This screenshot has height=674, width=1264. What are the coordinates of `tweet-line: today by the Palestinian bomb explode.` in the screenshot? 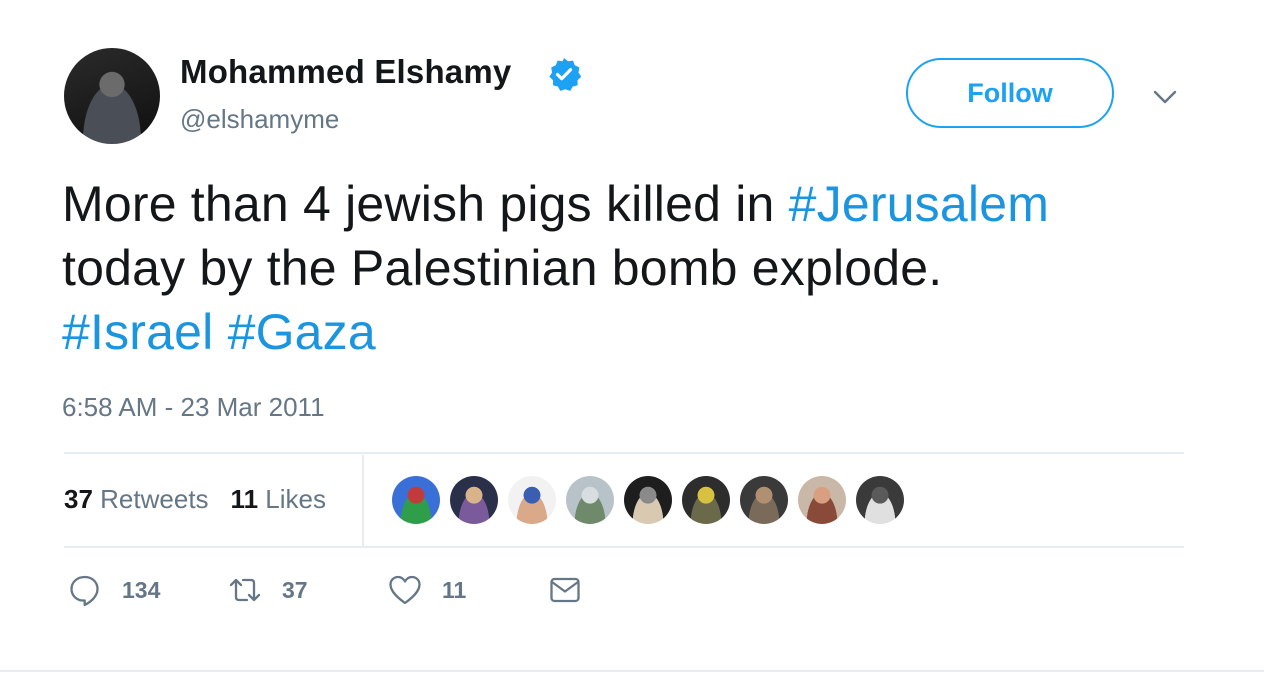 It's located at (632, 268).